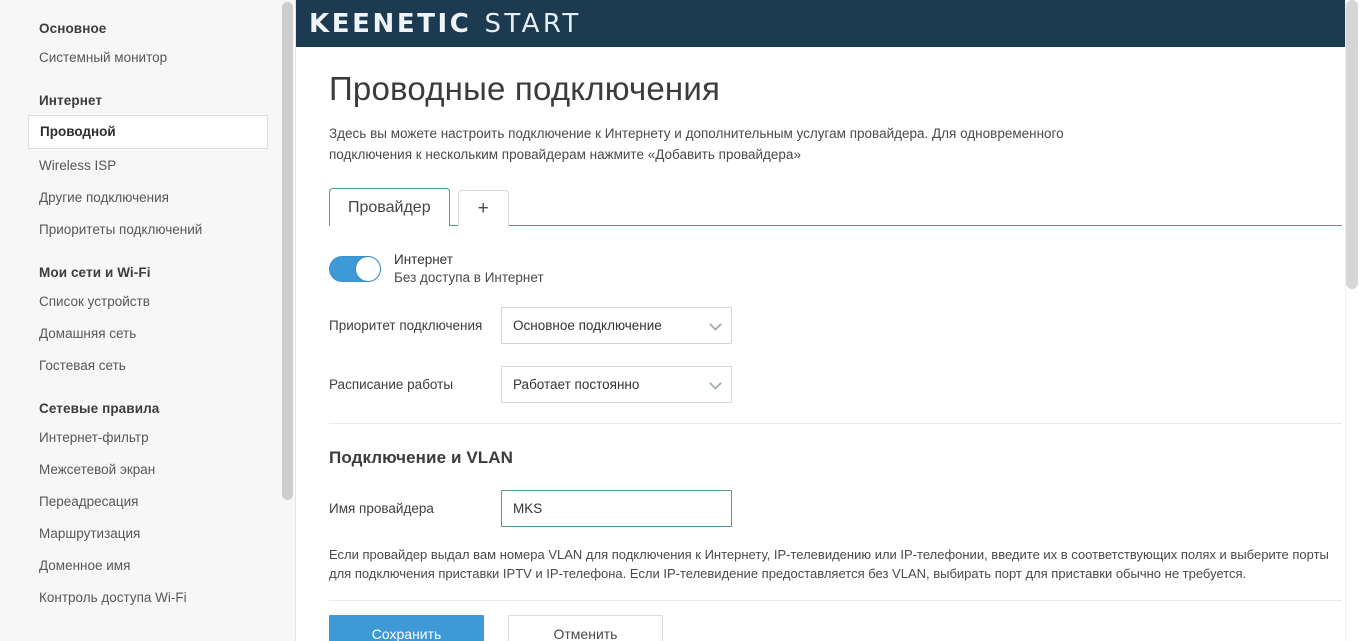 This screenshot has width=1359, height=641. I want to click on sidebar-item-system-monitor: Системный монитор, so click(148, 58).